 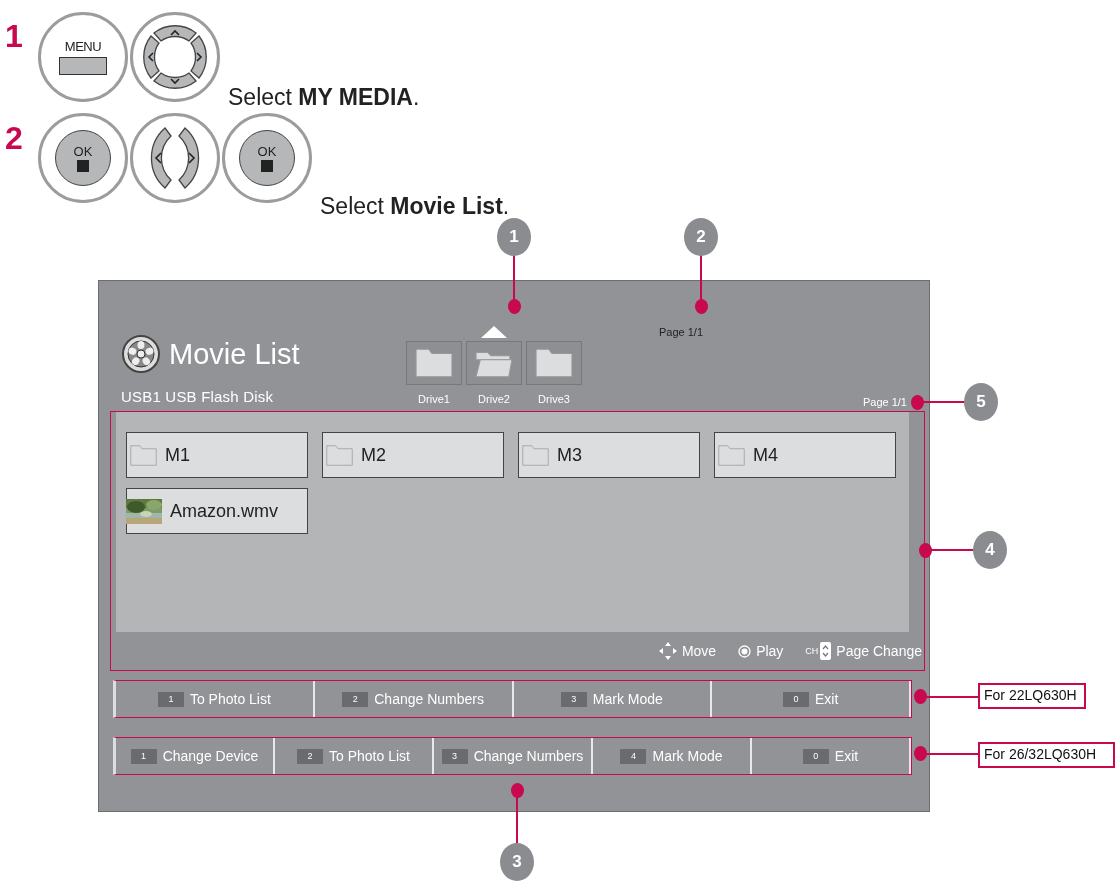 I want to click on callout-number: 5, so click(x=981, y=402).